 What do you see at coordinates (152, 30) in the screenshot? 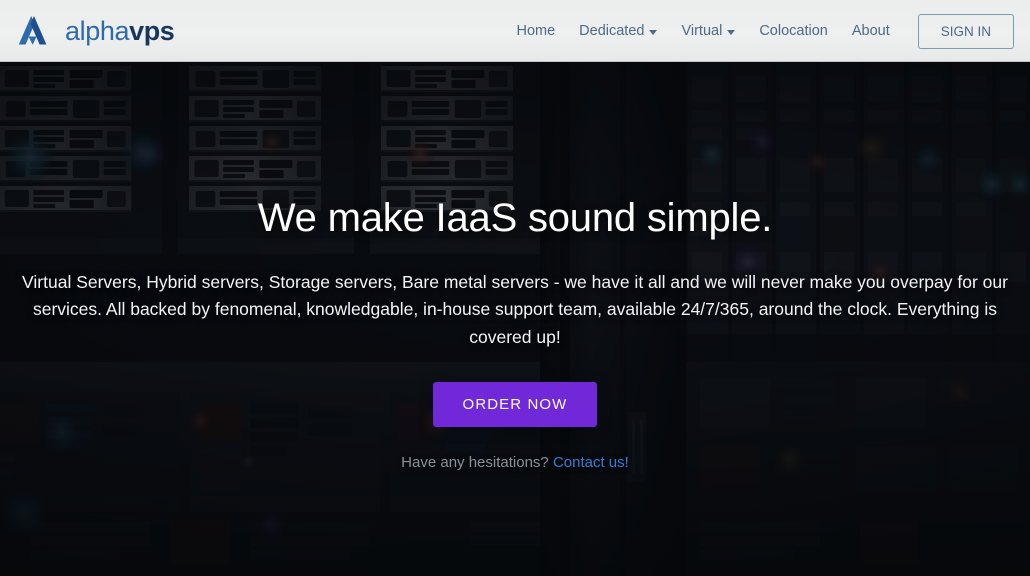
I see `logo-text-vps: vps` at bounding box center [152, 30].